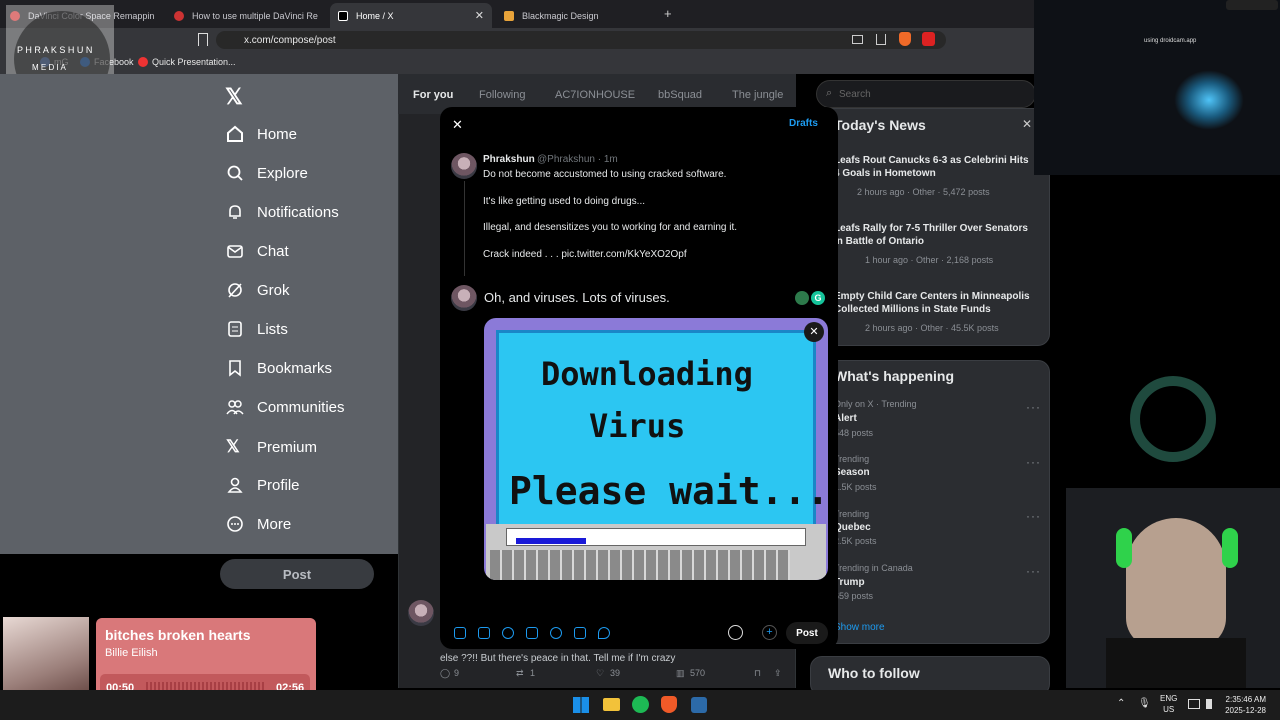 This screenshot has width=1280, height=720. I want to click on nav-lists: Lists, so click(257, 329).